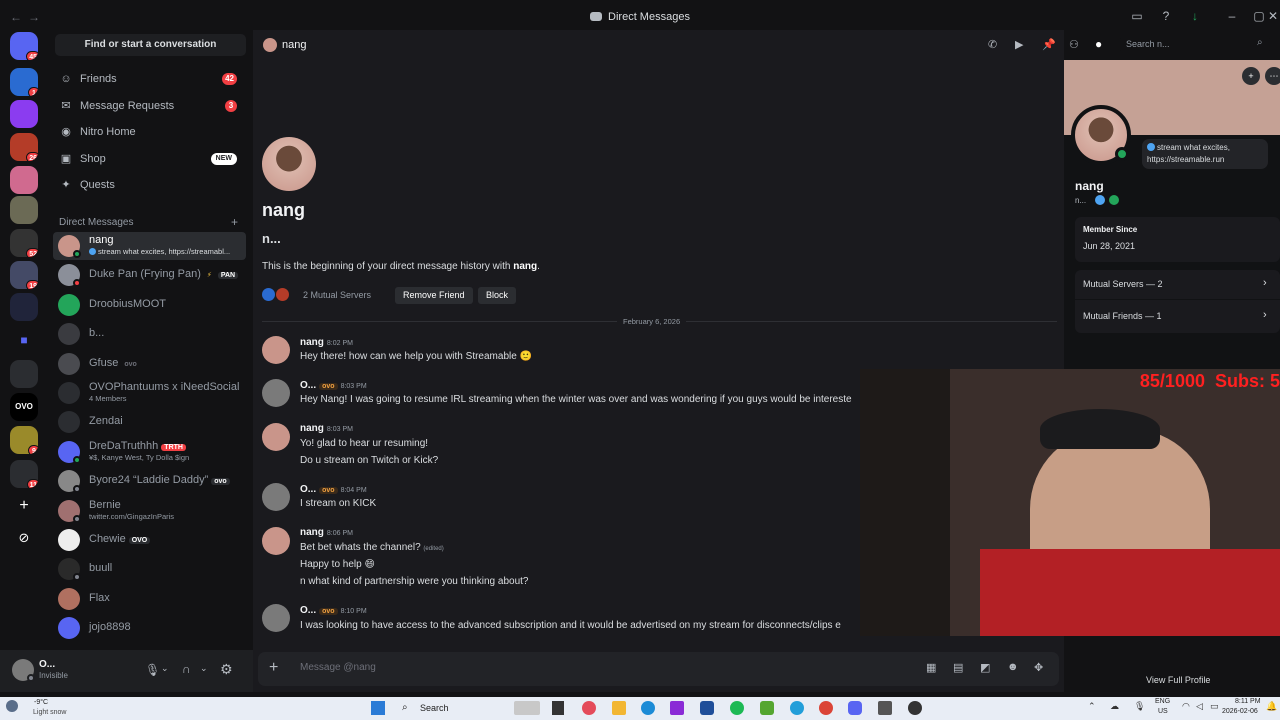 The width and height of the screenshot is (1280, 720). Describe the element at coordinates (149, 540) in the screenshot. I see `dm-item: Chewie OVO` at that location.